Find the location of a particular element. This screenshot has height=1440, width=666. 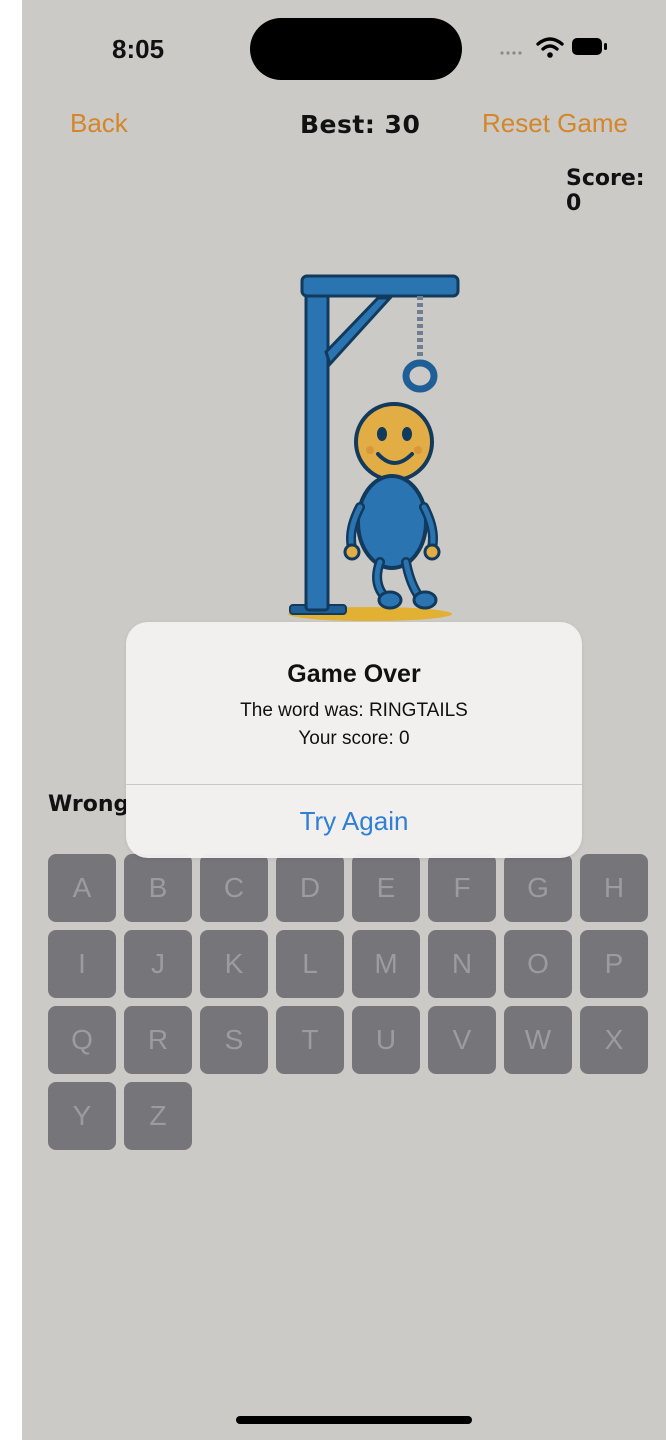

alert-score-message: Your score: 0 is located at coordinates (354, 738).